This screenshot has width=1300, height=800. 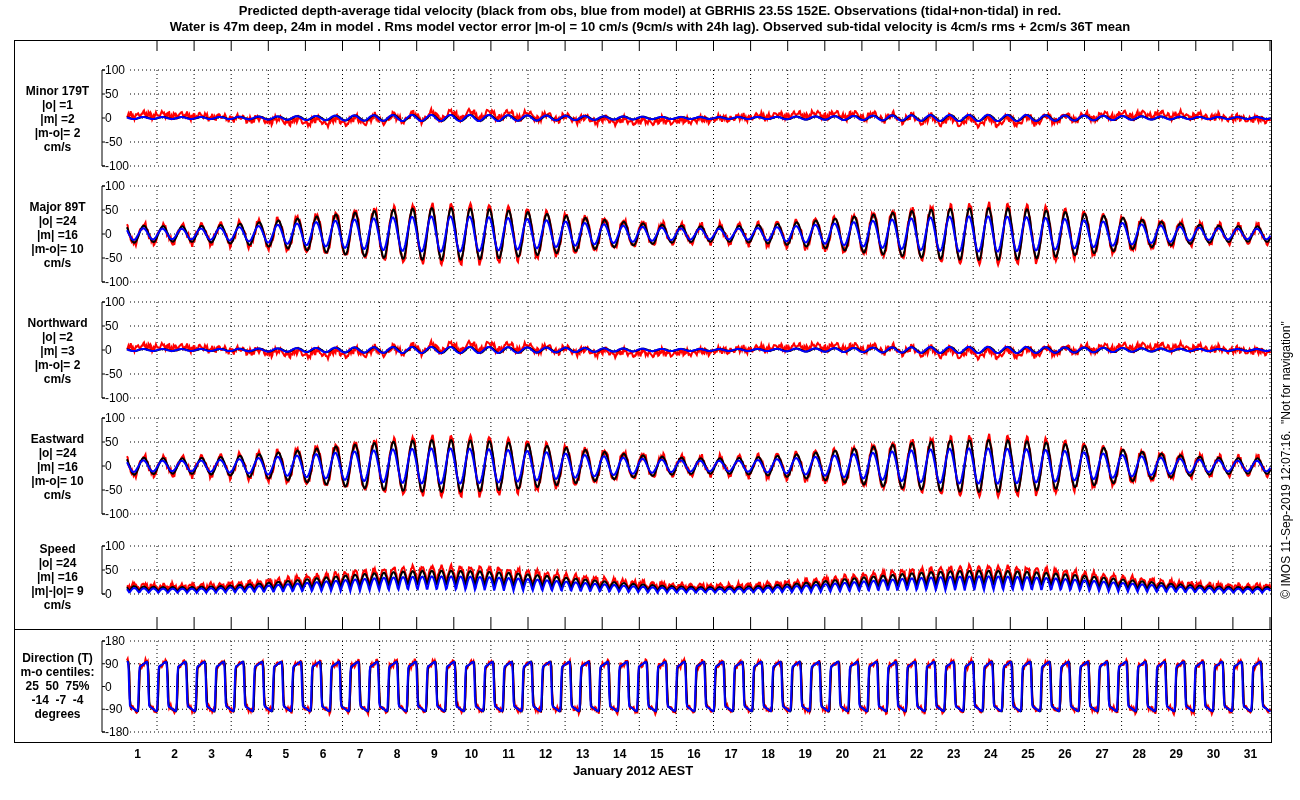 I want to click on axis-tick-label: -180, so click(x=117, y=732).